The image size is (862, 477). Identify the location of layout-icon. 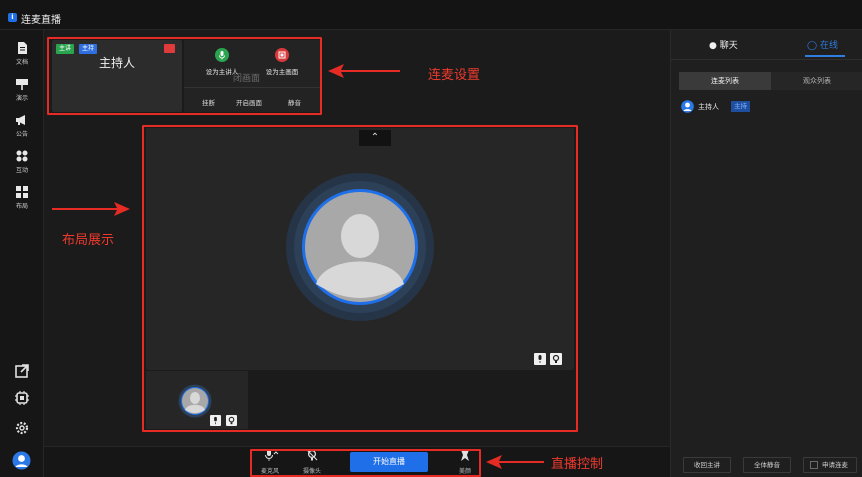
(22, 192).